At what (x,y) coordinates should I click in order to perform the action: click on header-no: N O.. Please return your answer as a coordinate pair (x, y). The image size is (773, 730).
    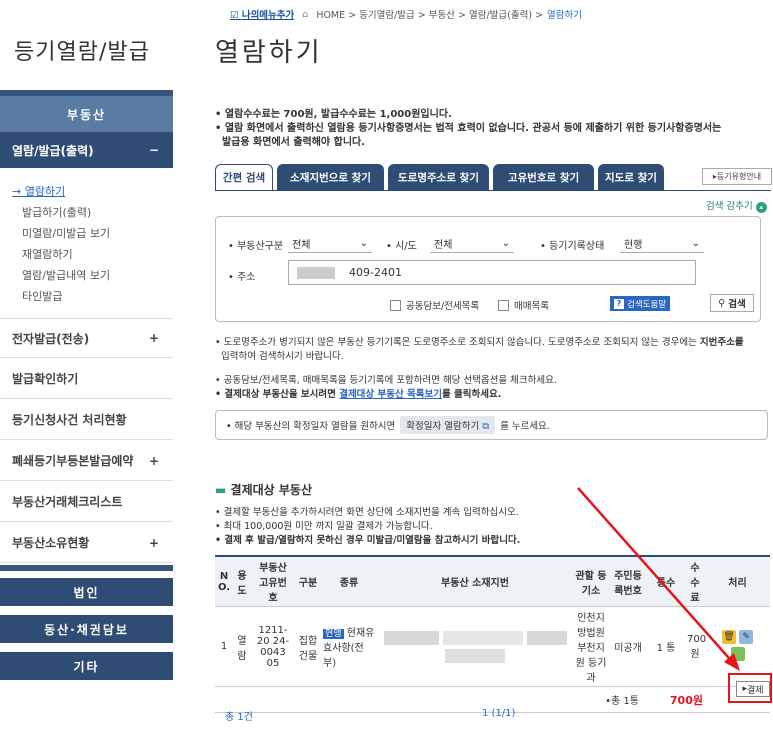
    Looking at the image, I should click on (224, 581).